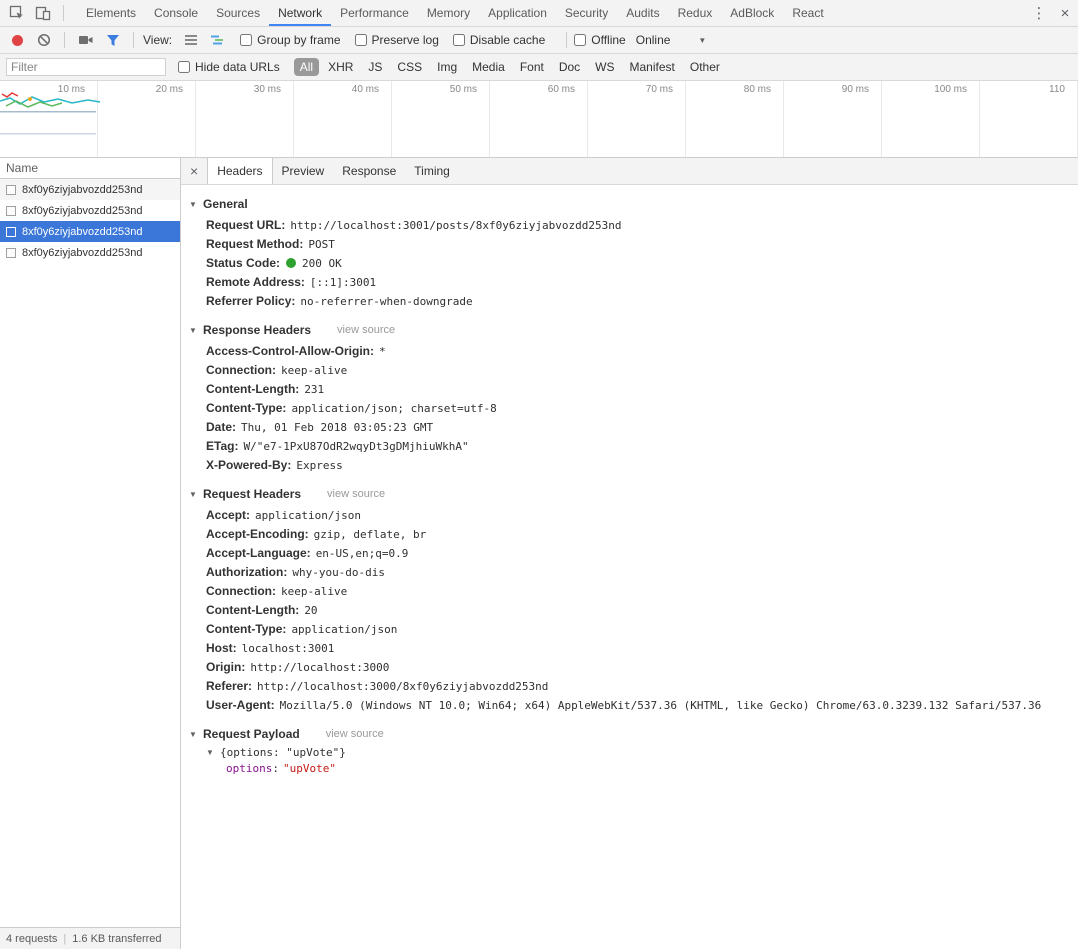 The height and width of the screenshot is (949, 1078). I want to click on close-detail-icon: ×, so click(194, 171).